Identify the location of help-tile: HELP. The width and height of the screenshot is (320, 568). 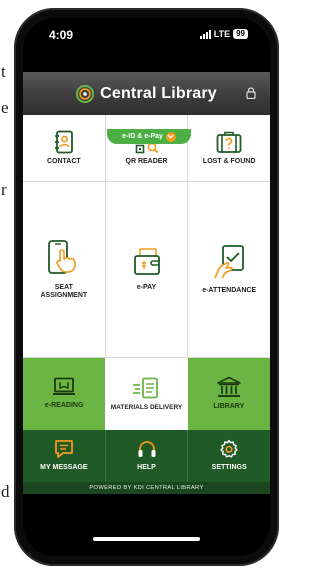
(146, 456).